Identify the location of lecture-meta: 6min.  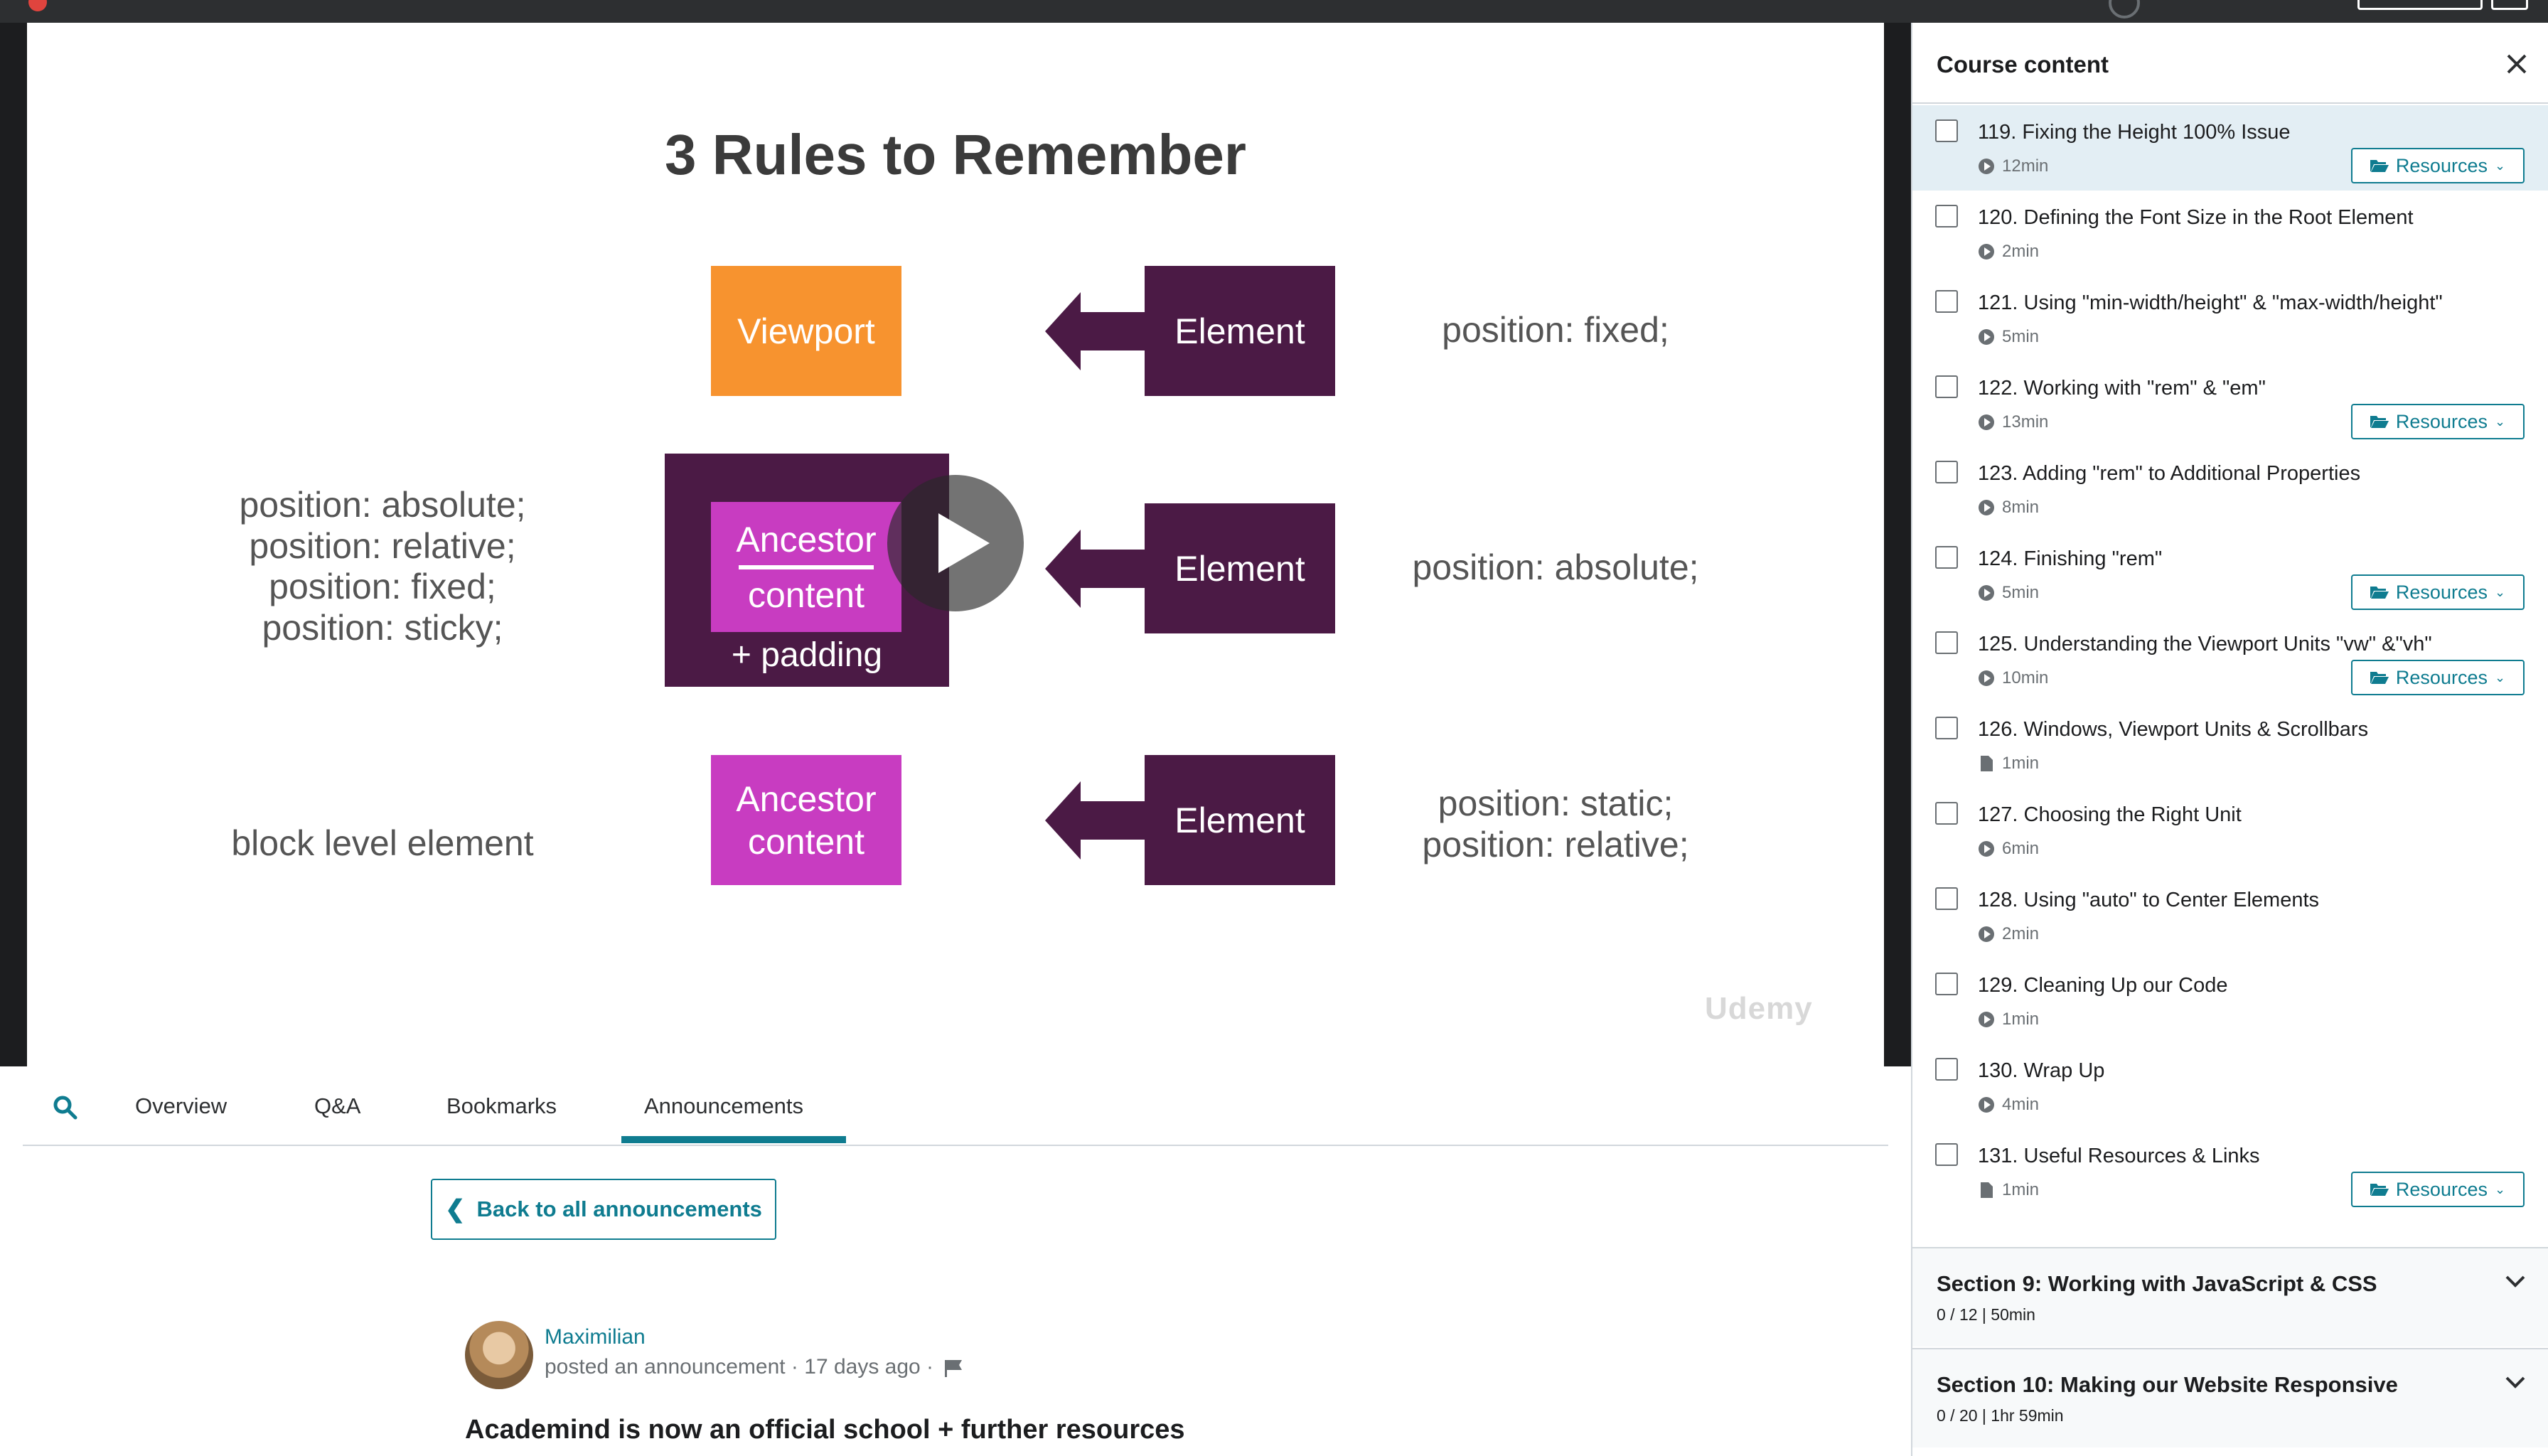
(2009, 849).